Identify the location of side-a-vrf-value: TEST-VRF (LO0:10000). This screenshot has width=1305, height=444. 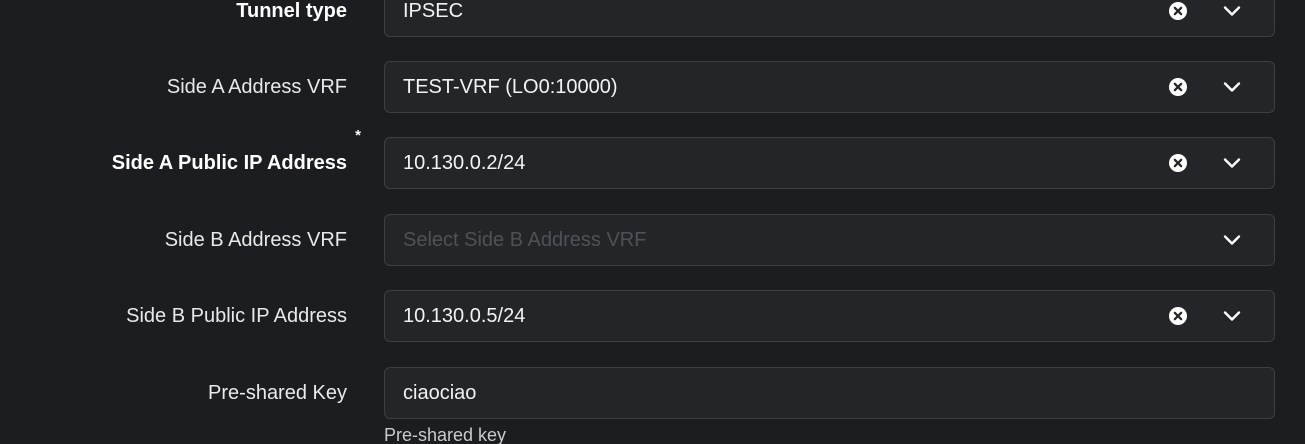
(510, 87).